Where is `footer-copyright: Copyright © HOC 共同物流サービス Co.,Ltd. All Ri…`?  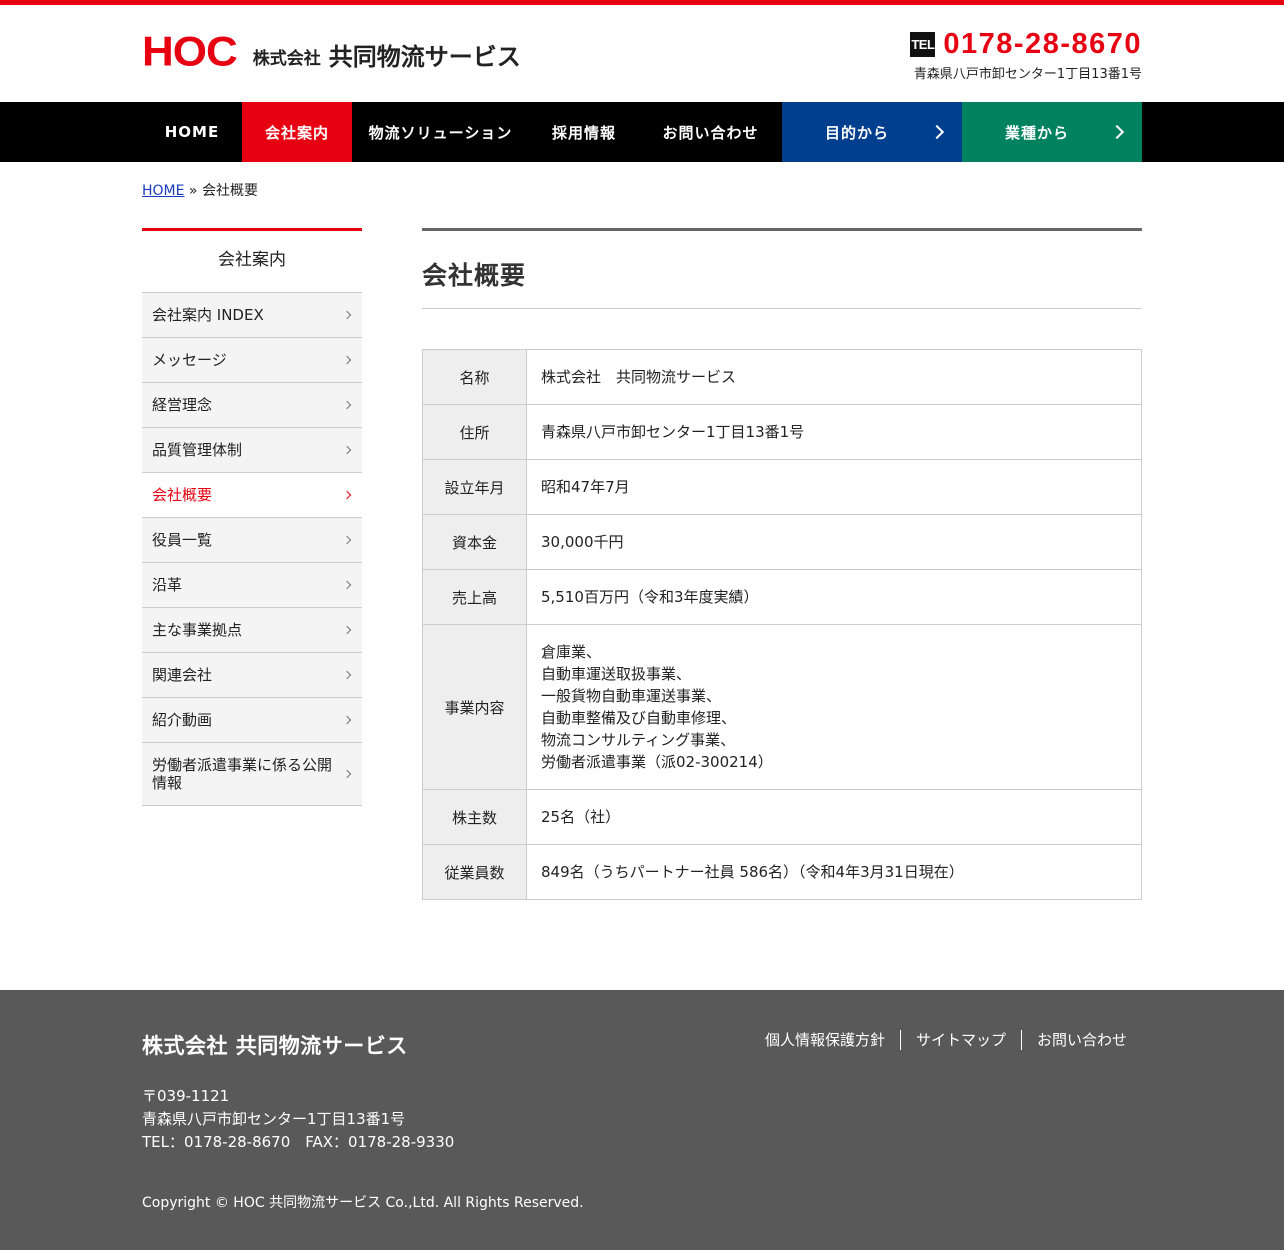 footer-copyright: Copyright © HOC 共同物流サービス Co.,Ltd. All Ri… is located at coordinates (363, 1203).